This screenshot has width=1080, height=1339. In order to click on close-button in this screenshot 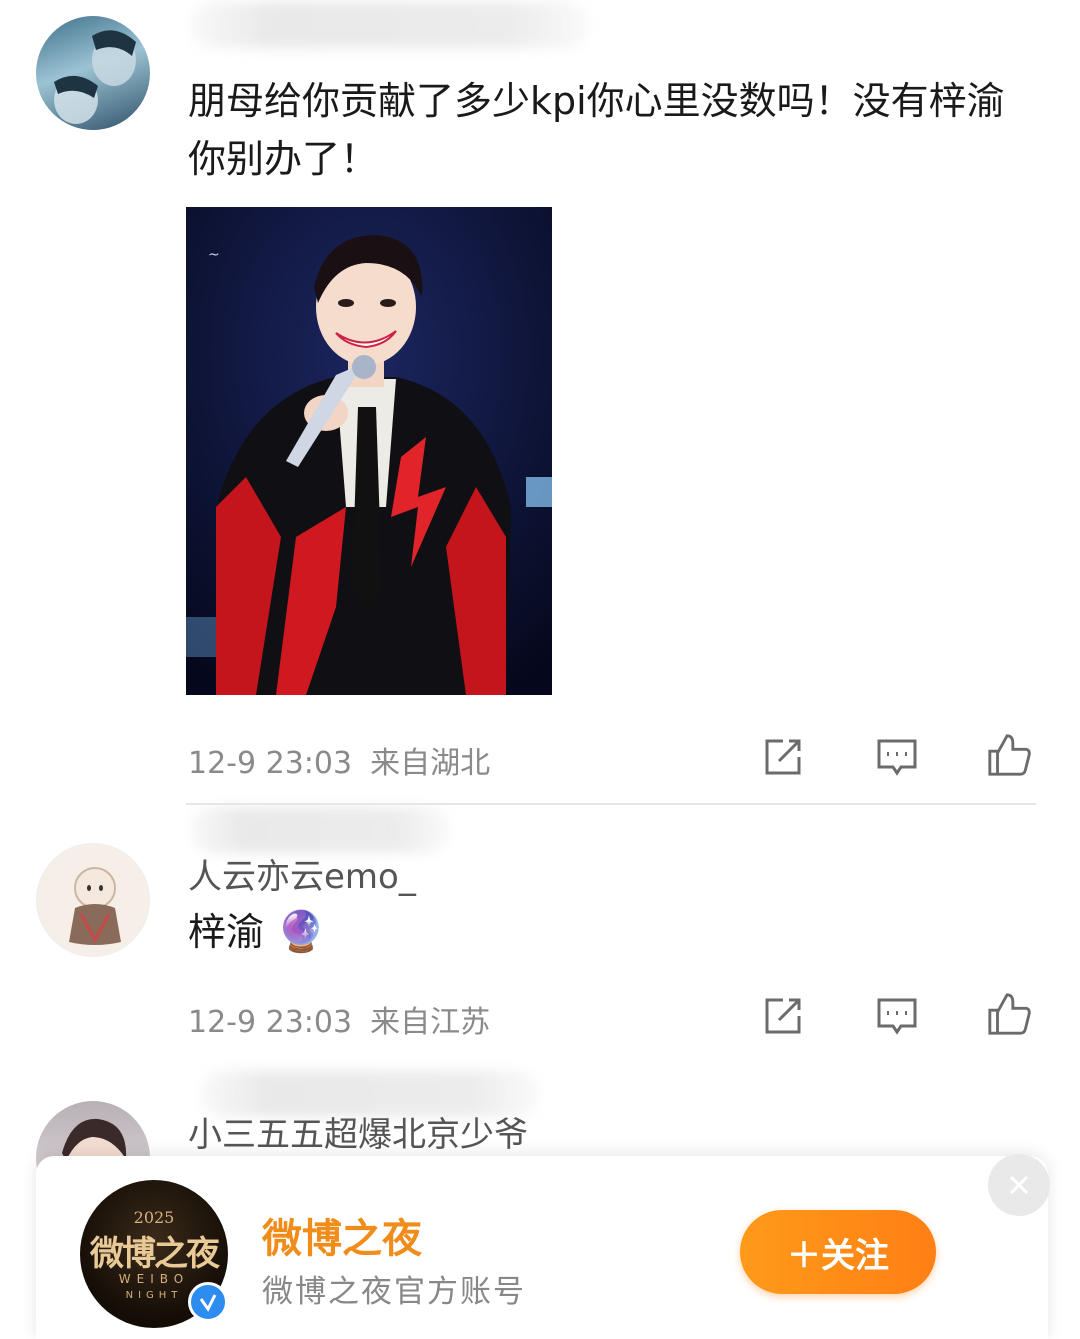, I will do `click(1019, 1185)`.